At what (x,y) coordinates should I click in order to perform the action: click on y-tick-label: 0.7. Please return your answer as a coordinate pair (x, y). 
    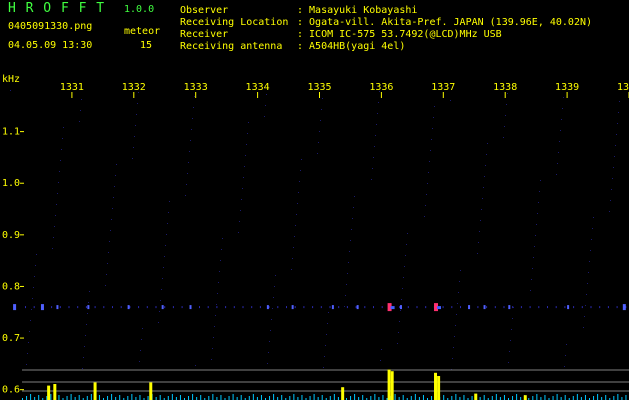
    Looking at the image, I should click on (11, 338).